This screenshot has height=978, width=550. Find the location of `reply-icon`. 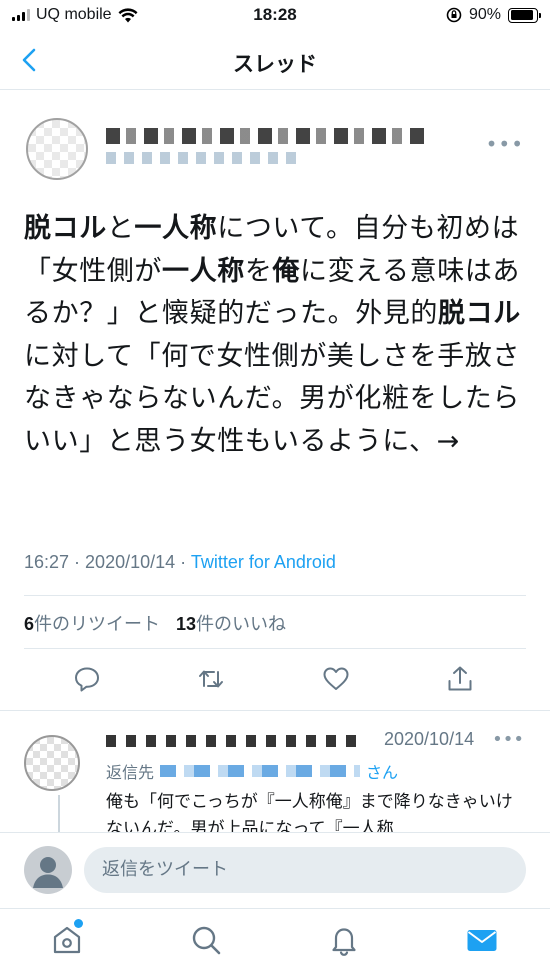

reply-icon is located at coordinates (87, 679).